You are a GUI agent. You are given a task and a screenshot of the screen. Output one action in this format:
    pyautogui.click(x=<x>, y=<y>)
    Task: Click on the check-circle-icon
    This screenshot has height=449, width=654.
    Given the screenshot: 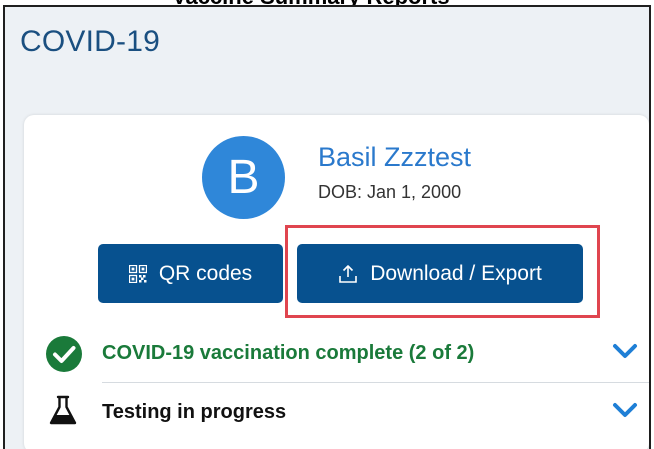 What is the action you would take?
    pyautogui.click(x=64, y=356)
    